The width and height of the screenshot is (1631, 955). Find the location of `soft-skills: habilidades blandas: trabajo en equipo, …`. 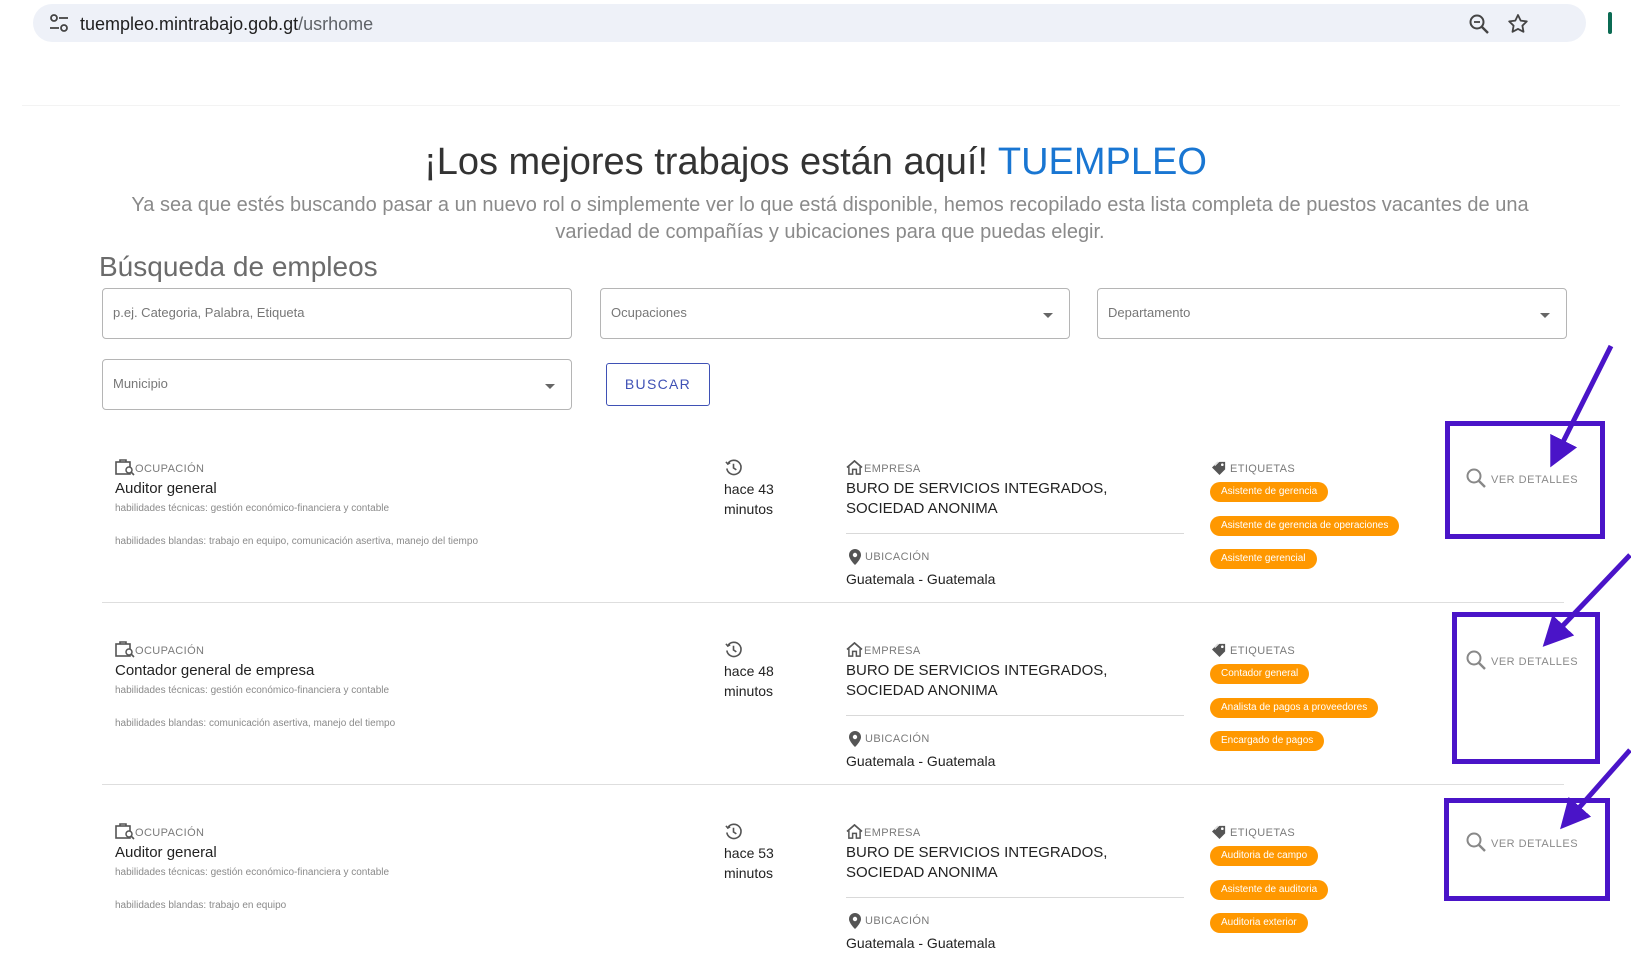

soft-skills: habilidades blandas: trabajo en equipo, … is located at coordinates (297, 541).